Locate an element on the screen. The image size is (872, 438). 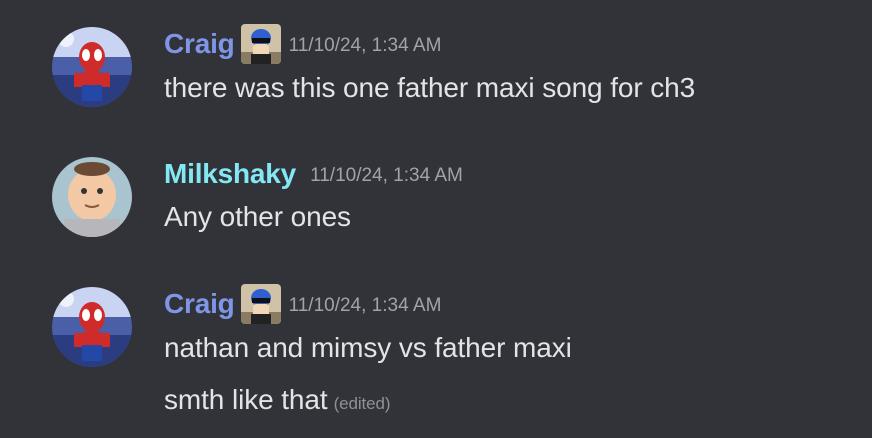
message-text: nathan and mimsy vs father maxi is located at coordinates (368, 347).